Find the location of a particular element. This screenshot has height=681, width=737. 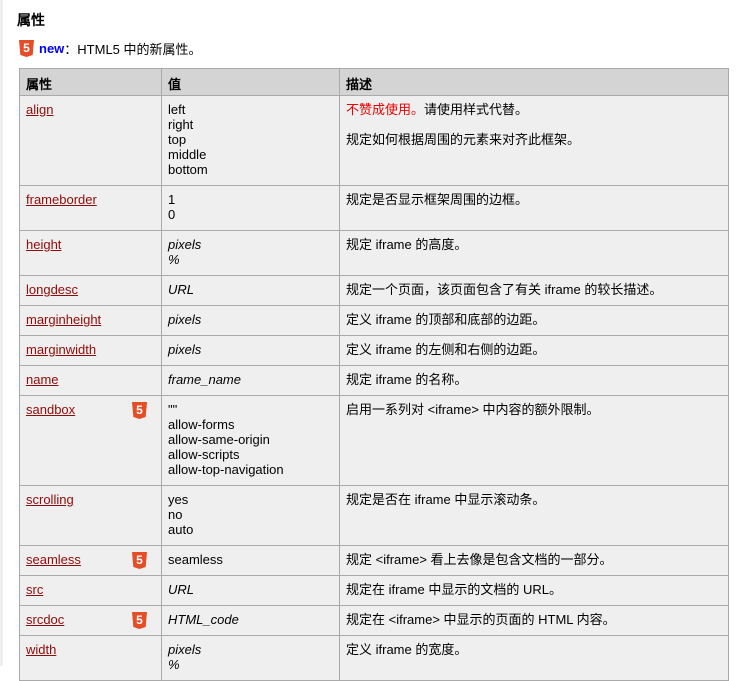

table-row: scrolling yes no auto 规定是否在 iframe 中显示滚动条。 is located at coordinates (374, 515).